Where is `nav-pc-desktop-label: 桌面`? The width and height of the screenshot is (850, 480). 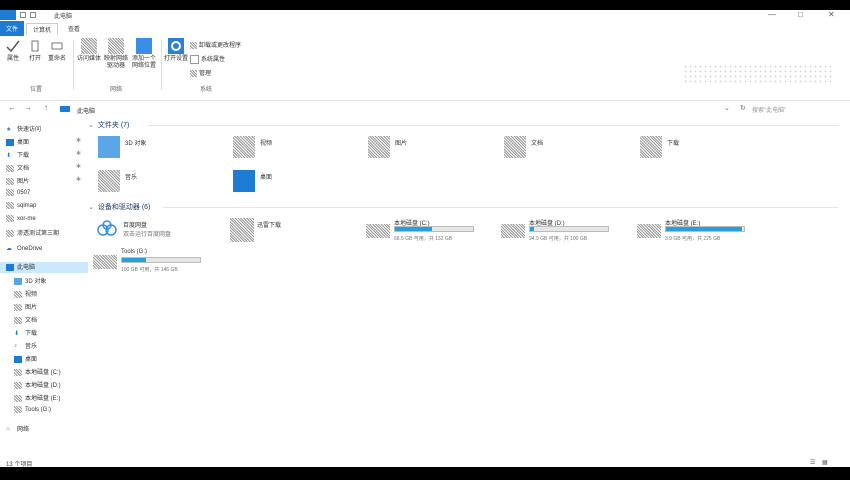
nav-pc-desktop-label: 桌面 is located at coordinates (31, 360).